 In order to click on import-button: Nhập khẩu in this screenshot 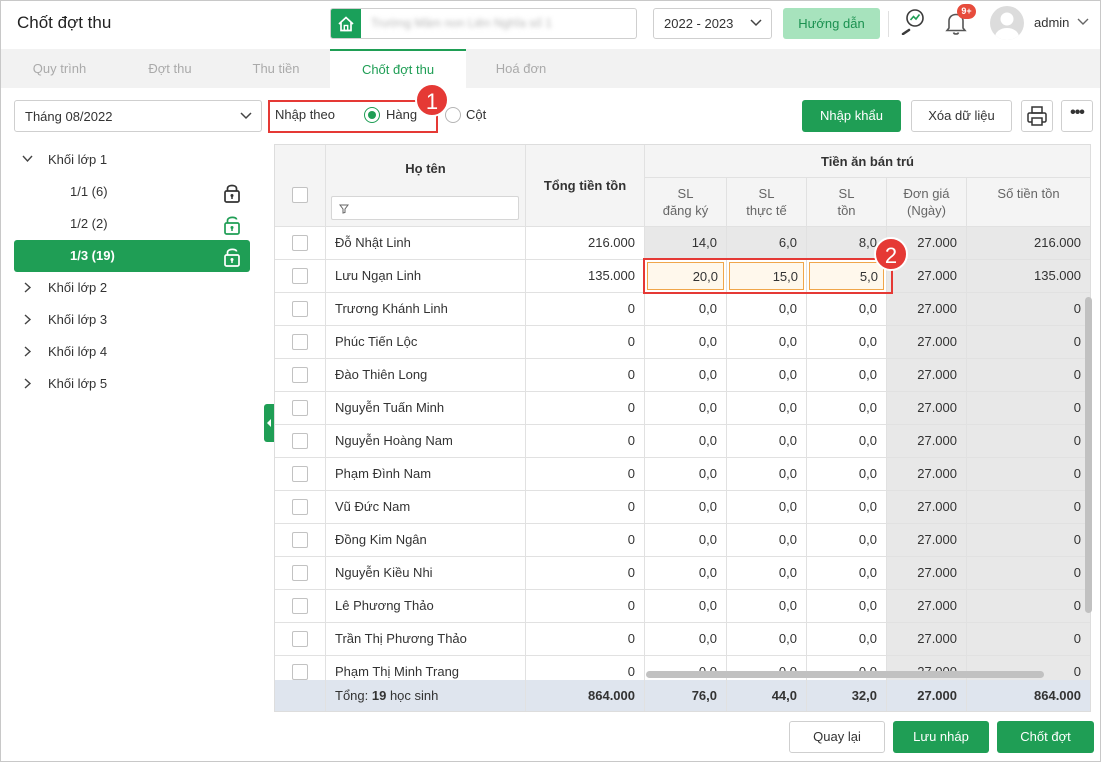, I will do `click(851, 116)`.